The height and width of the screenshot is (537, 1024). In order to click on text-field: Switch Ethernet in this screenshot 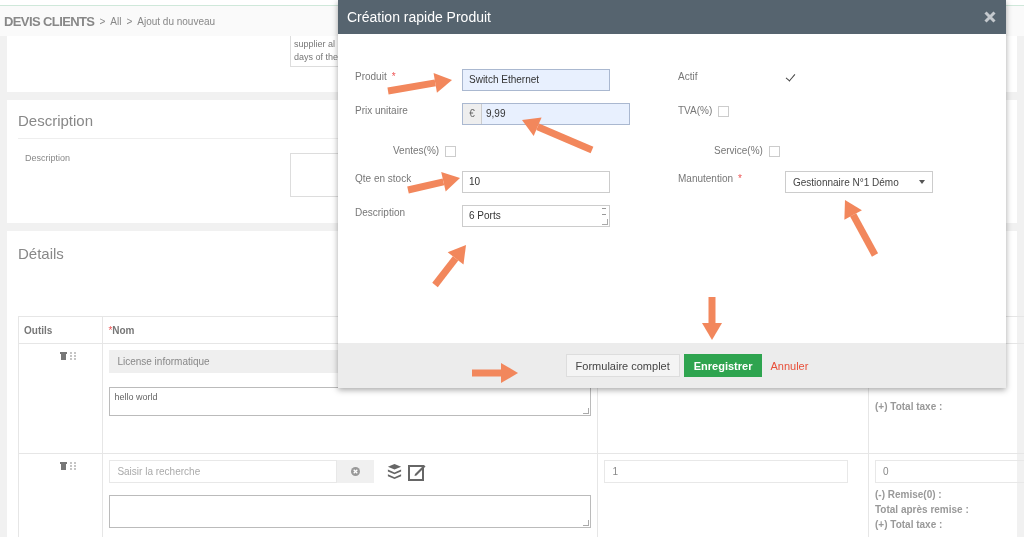, I will do `click(536, 80)`.